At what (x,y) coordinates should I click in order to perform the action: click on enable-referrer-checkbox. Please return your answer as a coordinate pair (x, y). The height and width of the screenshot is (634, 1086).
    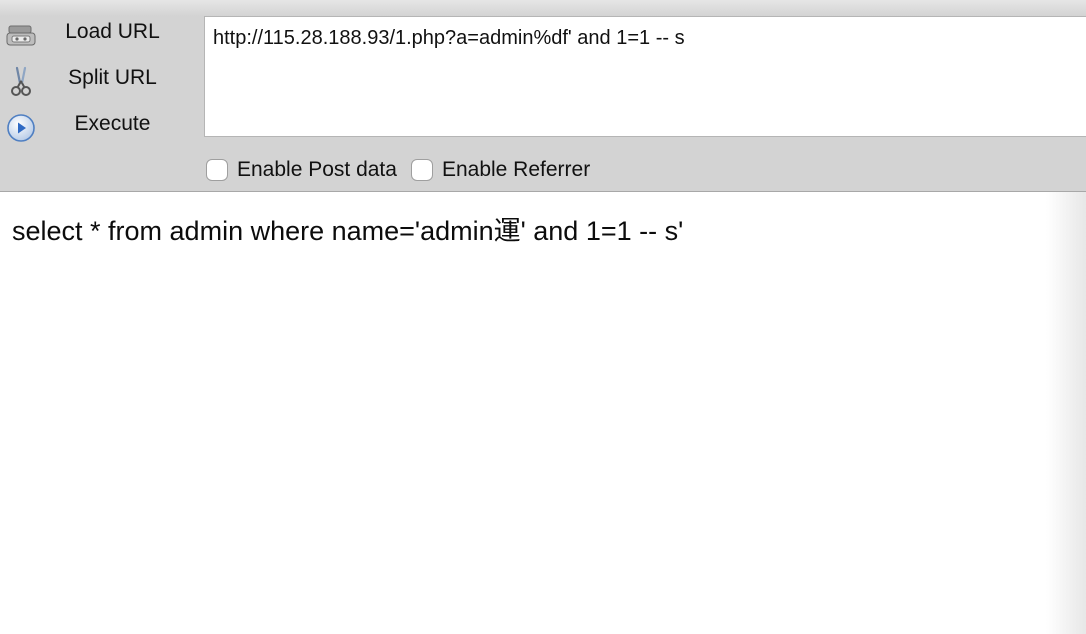
    Looking at the image, I should click on (421, 170).